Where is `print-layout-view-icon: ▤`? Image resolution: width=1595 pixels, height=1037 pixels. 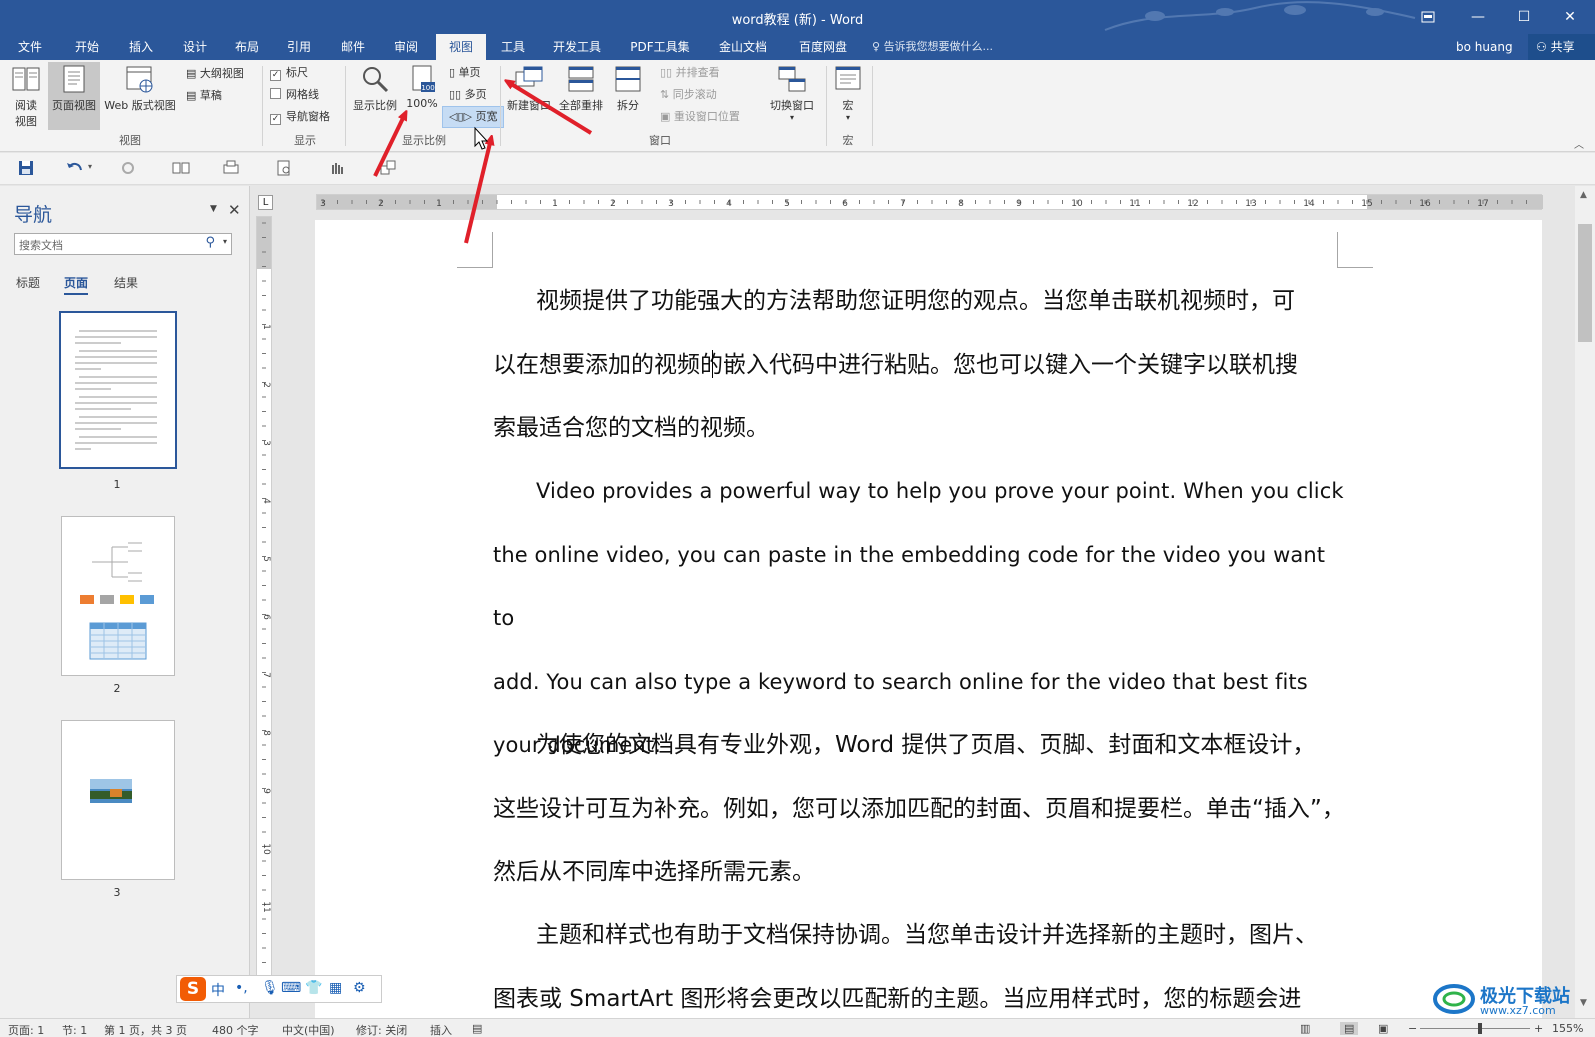
print-layout-view-icon: ▤ is located at coordinates (1349, 1028).